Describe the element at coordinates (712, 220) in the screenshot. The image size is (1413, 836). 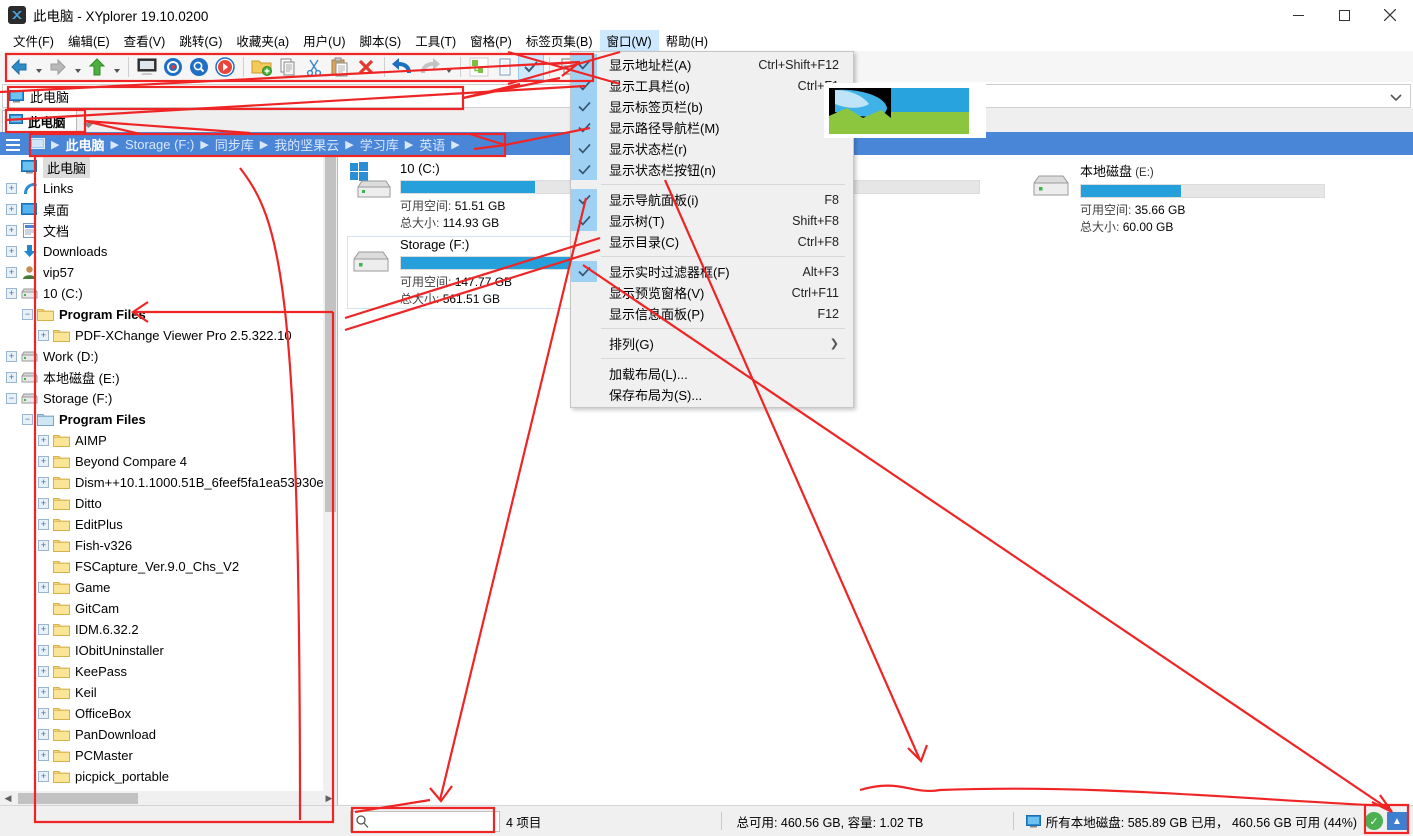
I see `menu-option: 显示树(T) Shift+F8` at that location.